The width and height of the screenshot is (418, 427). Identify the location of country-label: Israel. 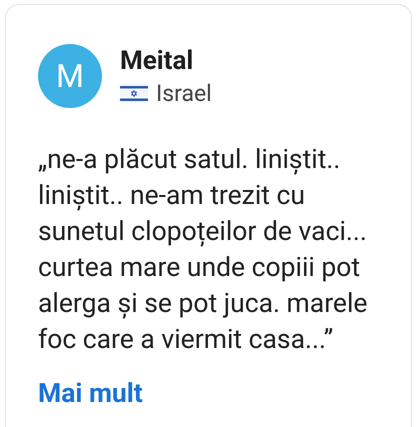
(184, 93).